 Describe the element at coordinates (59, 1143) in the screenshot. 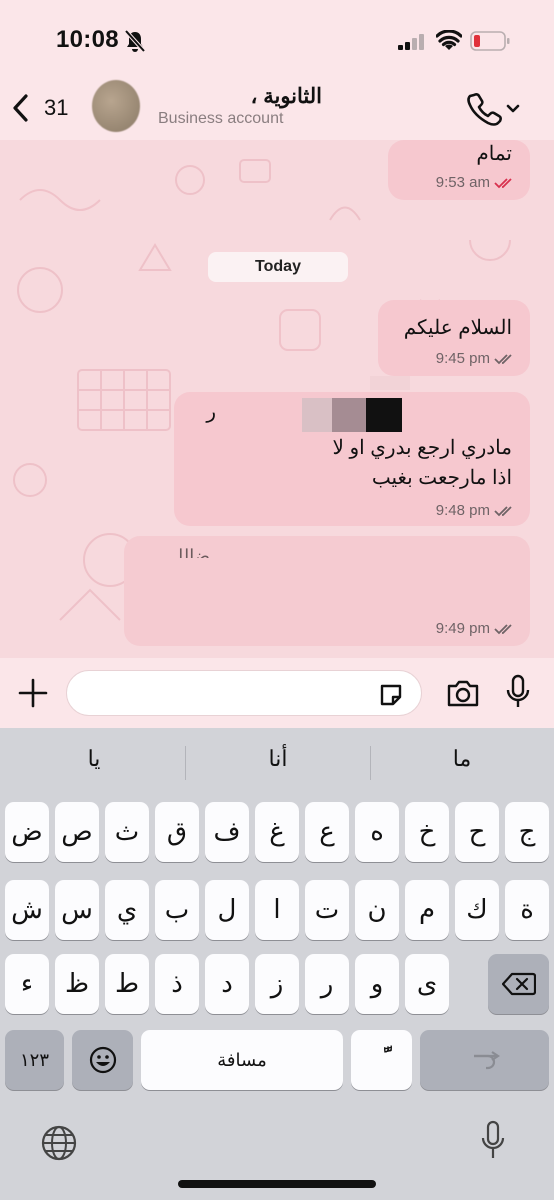

I see `globe-icon` at that location.